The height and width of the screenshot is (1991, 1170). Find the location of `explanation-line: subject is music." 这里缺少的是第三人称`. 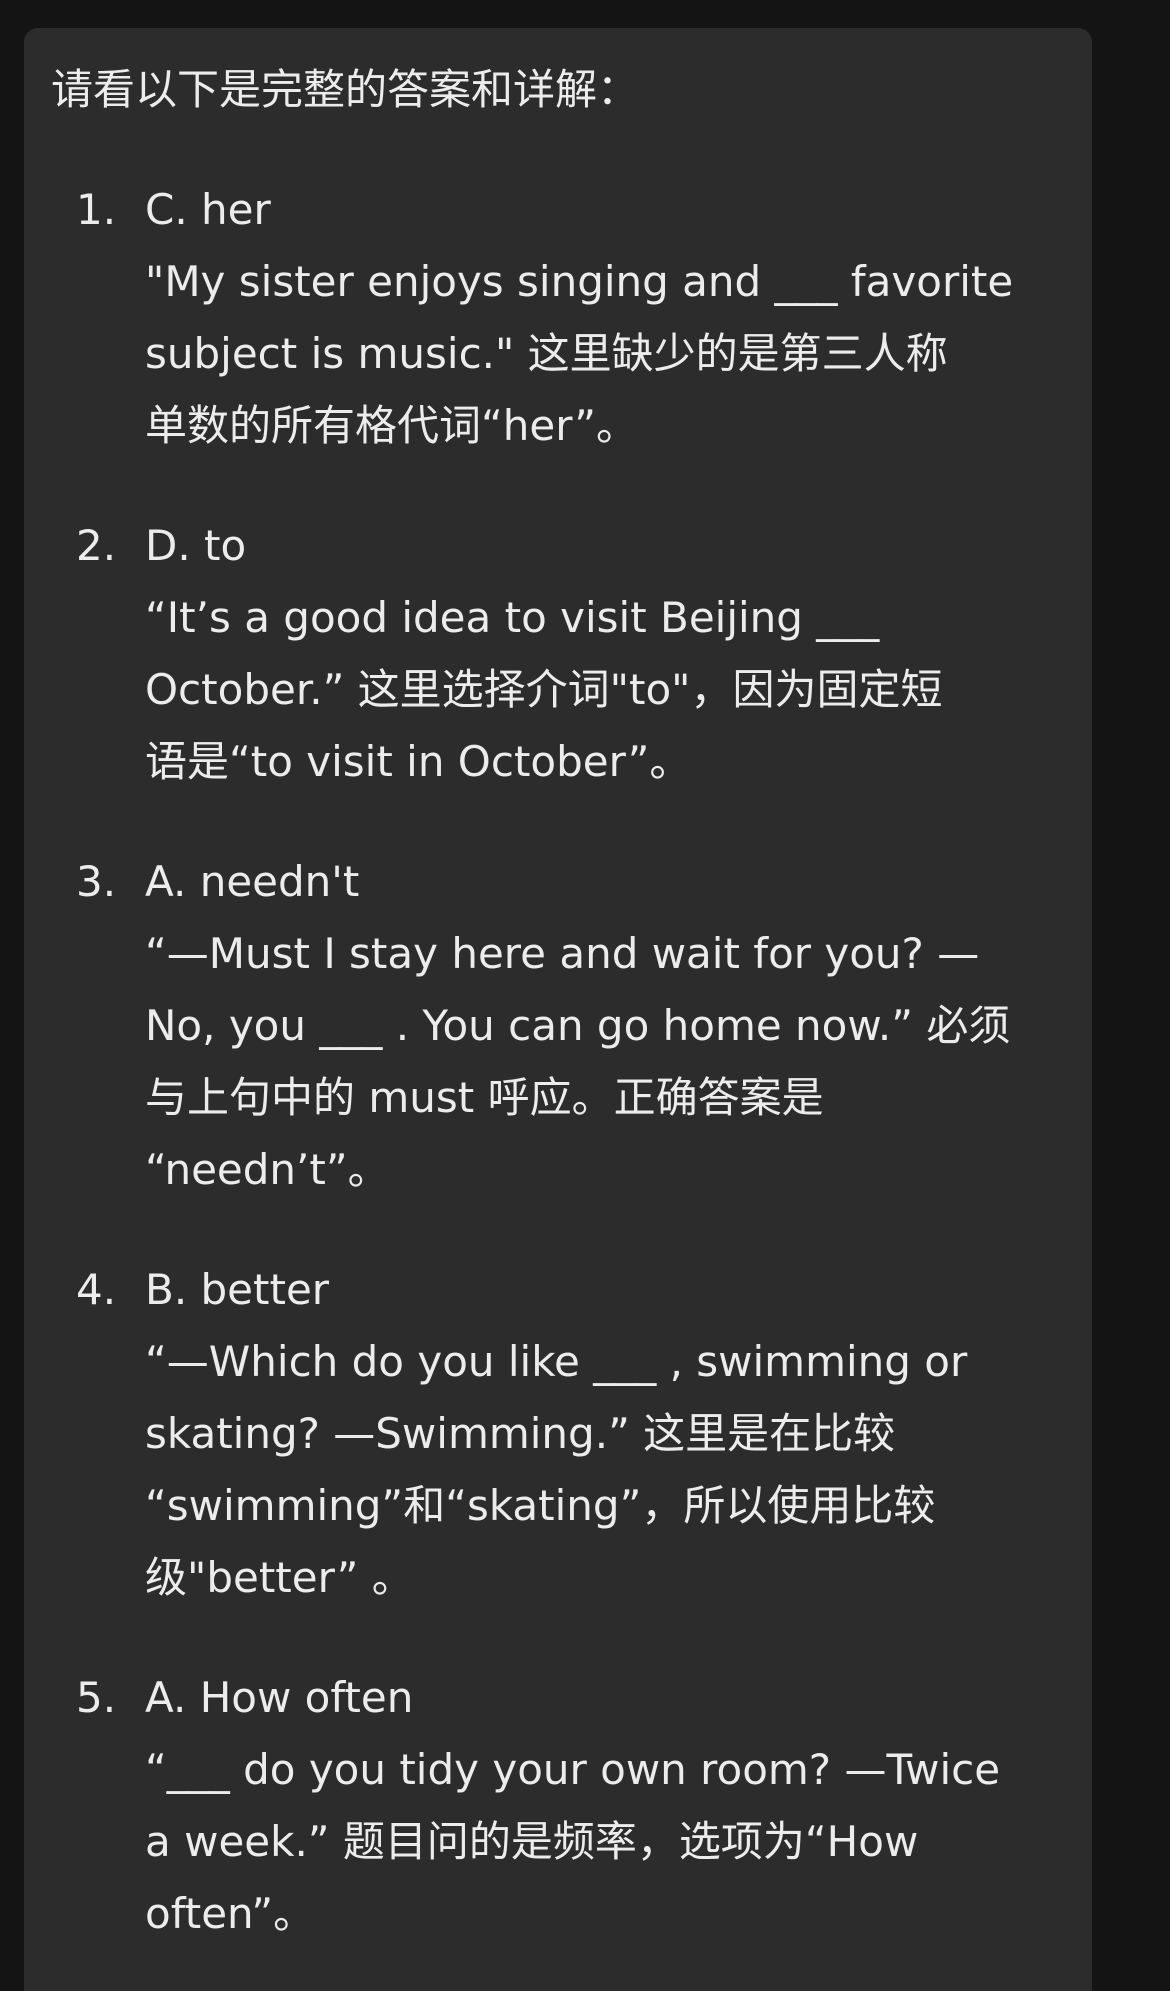

explanation-line: subject is music." 这里缺少的是第三人称 is located at coordinates (546, 353).